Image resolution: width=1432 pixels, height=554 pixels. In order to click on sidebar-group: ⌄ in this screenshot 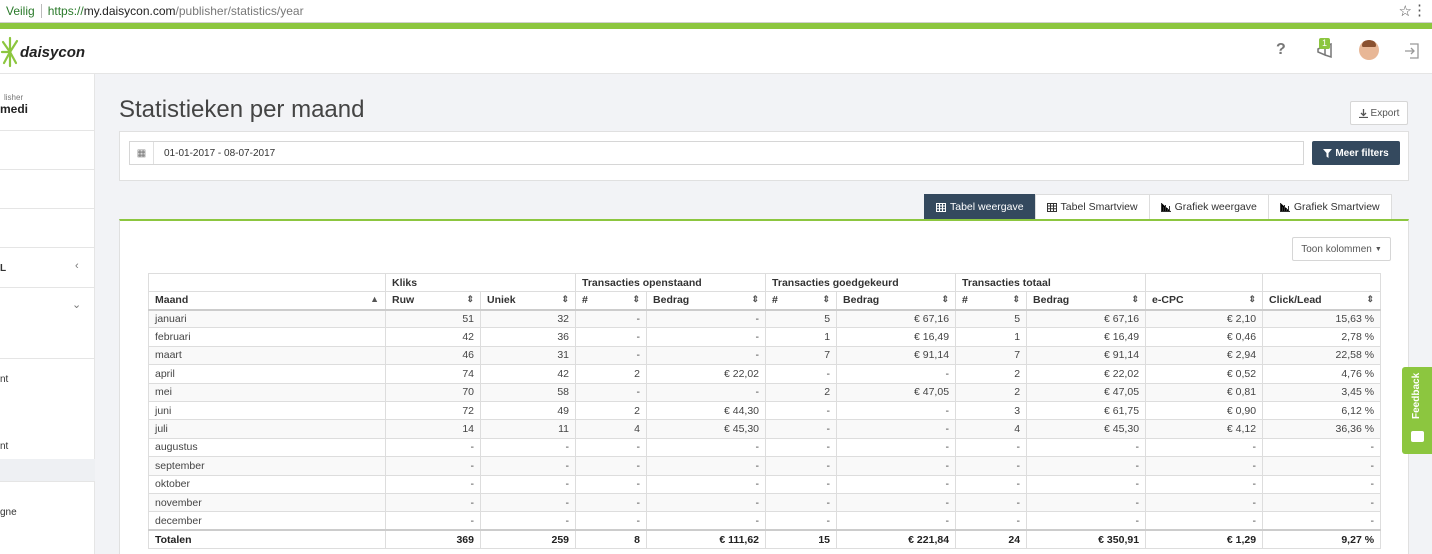, I will do `click(47, 323)`.